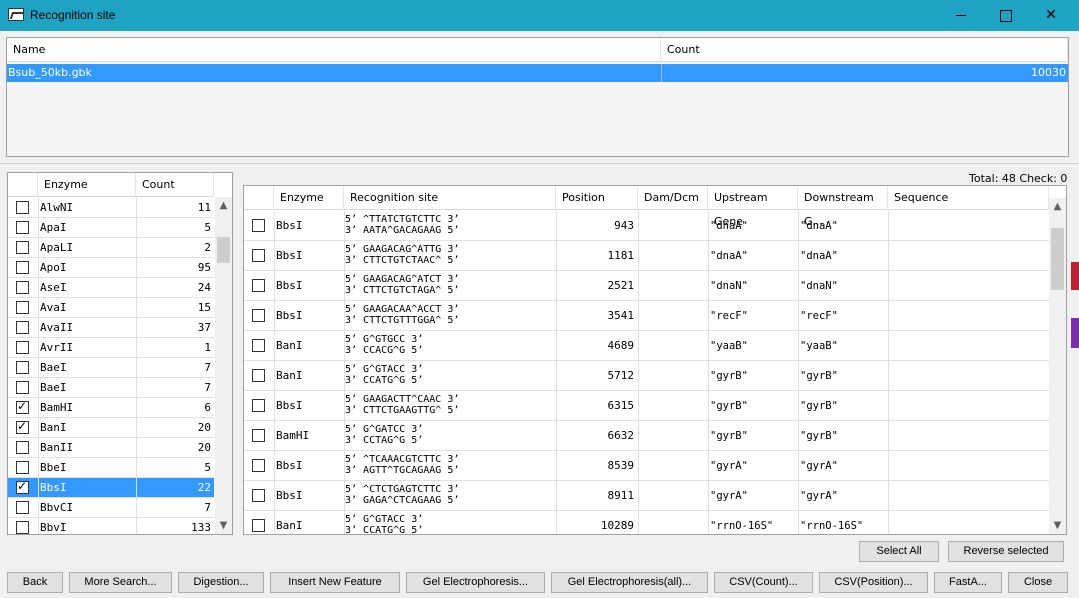  I want to click on enzyme-row: BbeI 5, so click(111, 468).